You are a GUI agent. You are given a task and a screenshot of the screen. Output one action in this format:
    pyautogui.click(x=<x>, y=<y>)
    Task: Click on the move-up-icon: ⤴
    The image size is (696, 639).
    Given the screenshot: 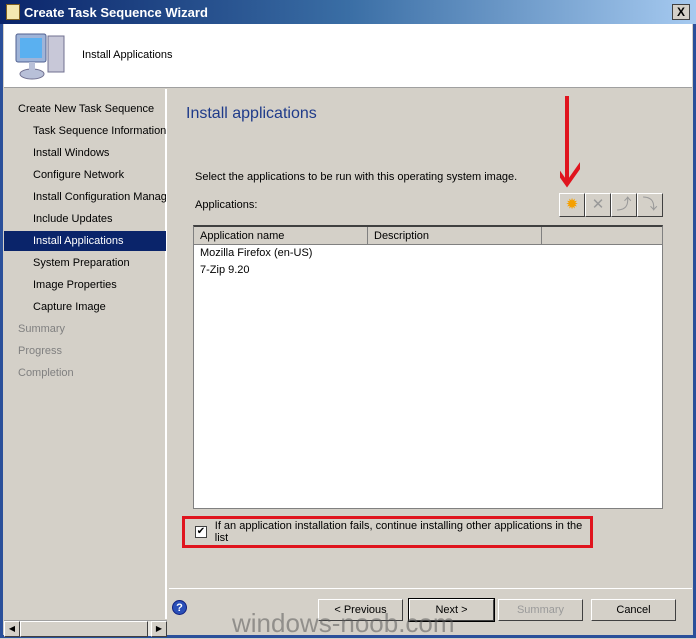 What is the action you would take?
    pyautogui.click(x=624, y=204)
    